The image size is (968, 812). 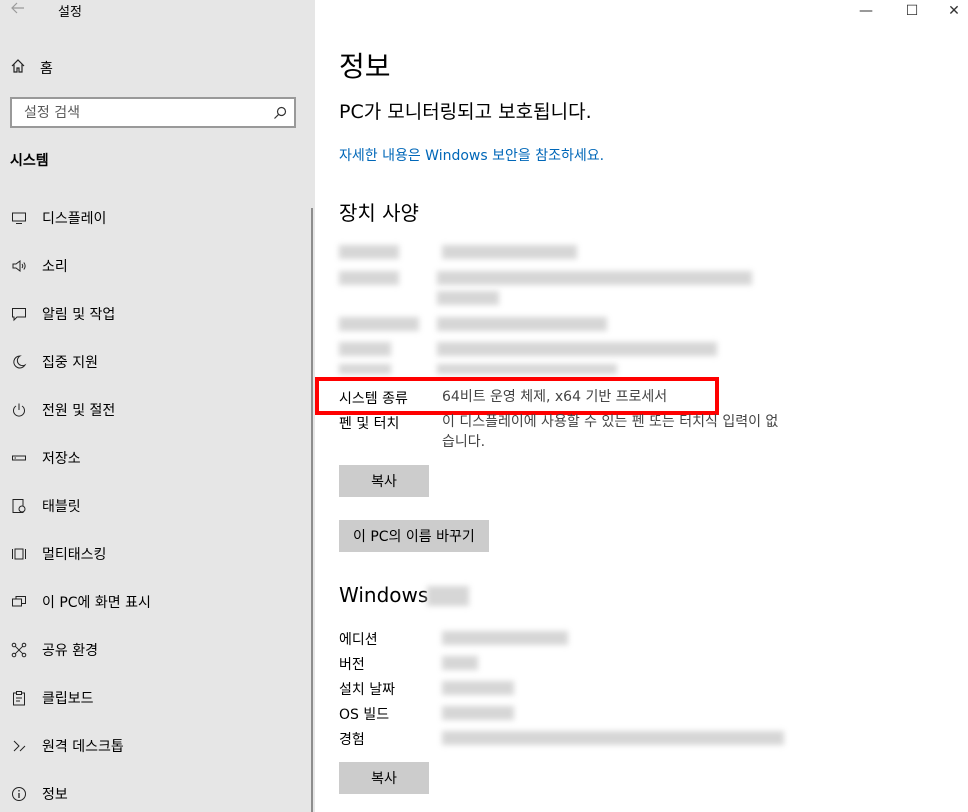 I want to click on power-icon, so click(x=19, y=410).